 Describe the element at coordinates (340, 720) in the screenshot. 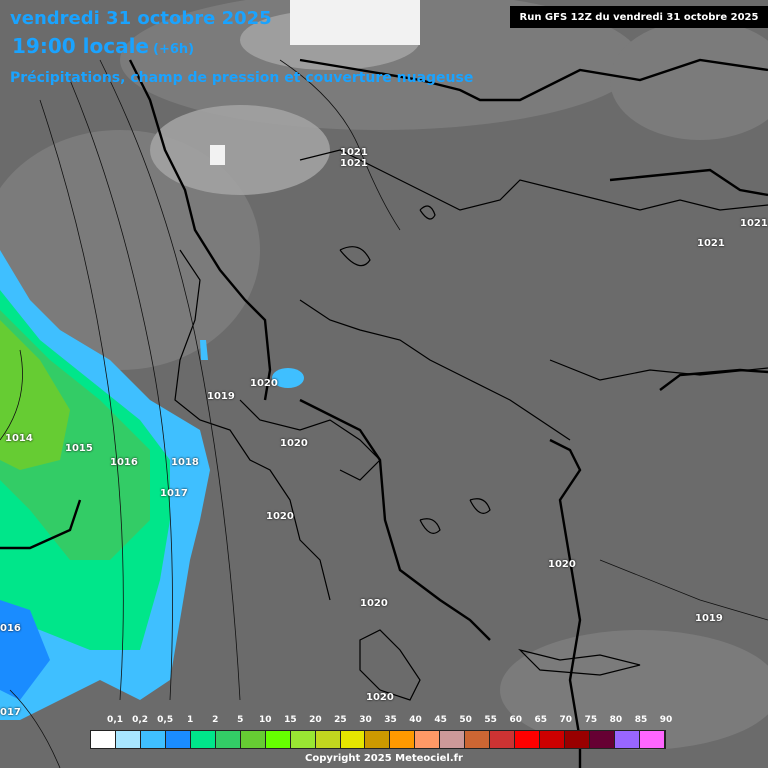

I see `legend-label: 25` at that location.